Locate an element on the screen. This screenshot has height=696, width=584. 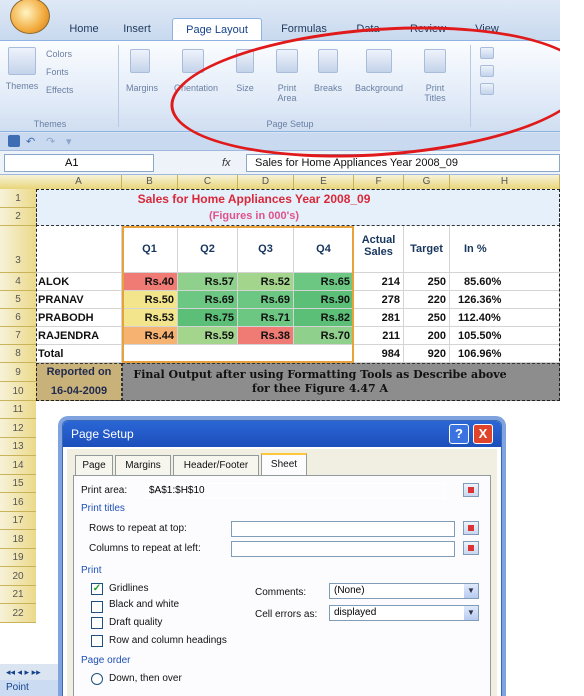
row-header: 16 is located at coordinates (18, 502).